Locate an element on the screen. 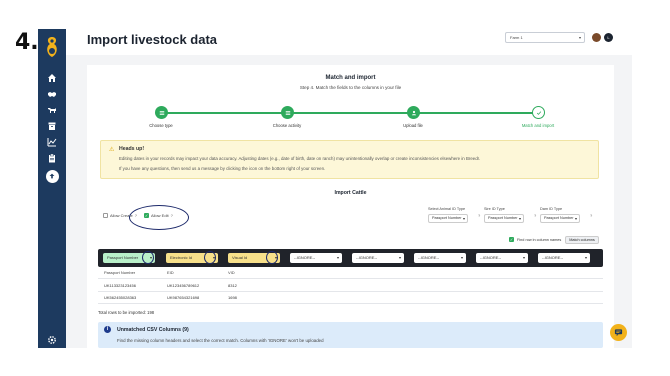  highlight-ellipse is located at coordinates (159, 217).